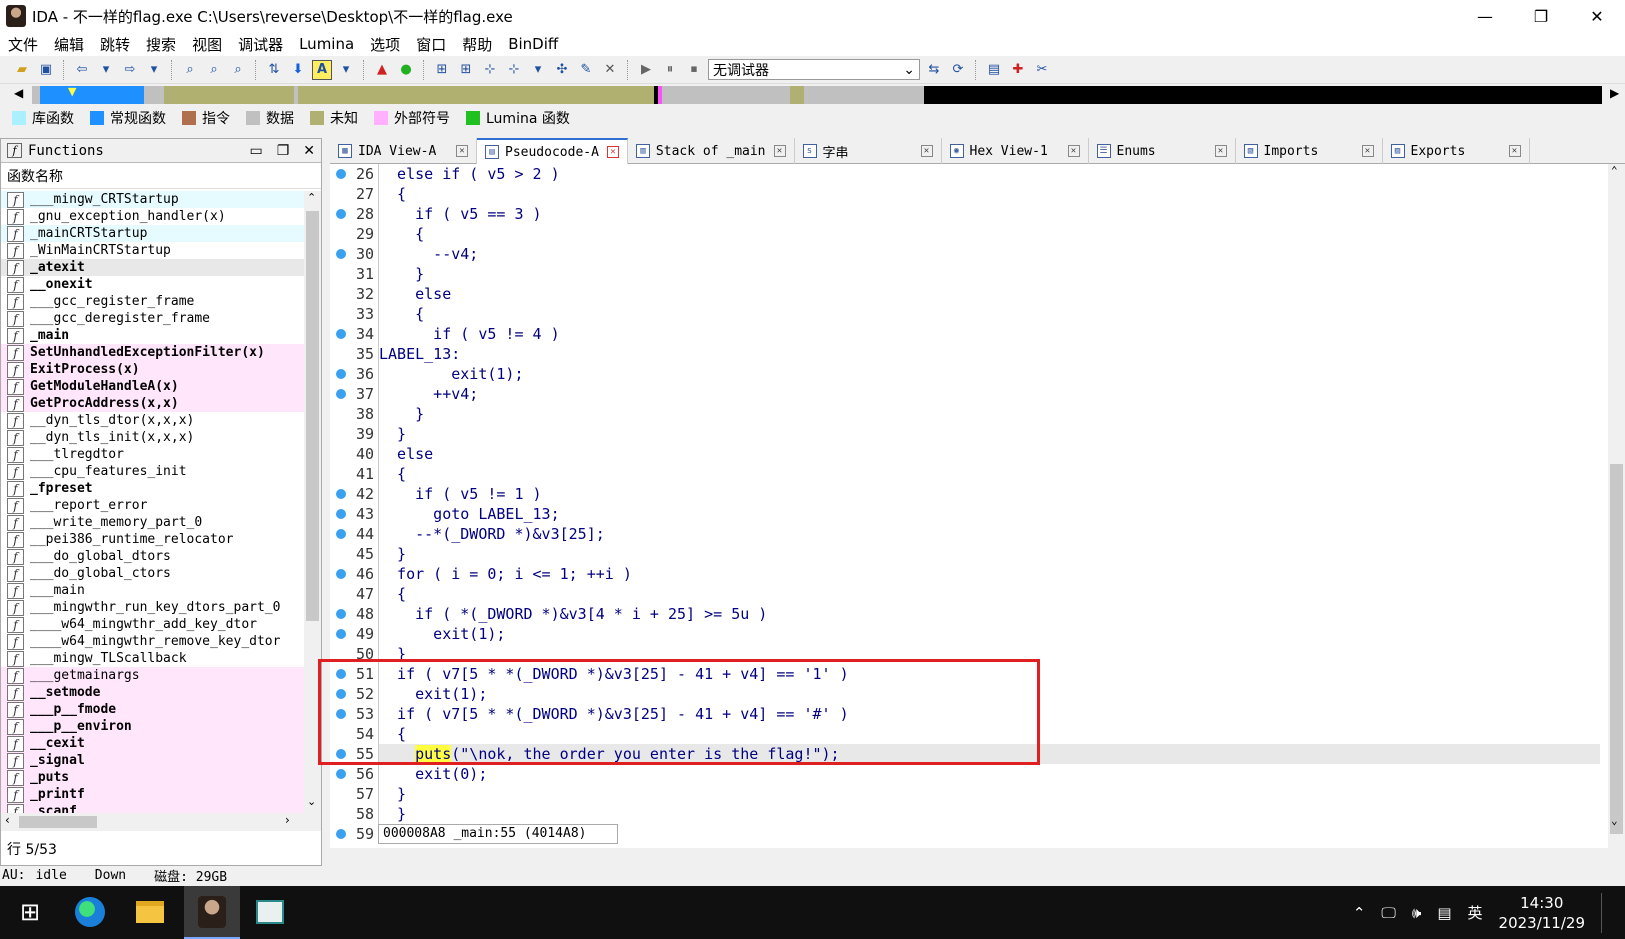 This screenshot has height=939, width=1625. I want to click on menu-item-2: 跳转, so click(115, 44).